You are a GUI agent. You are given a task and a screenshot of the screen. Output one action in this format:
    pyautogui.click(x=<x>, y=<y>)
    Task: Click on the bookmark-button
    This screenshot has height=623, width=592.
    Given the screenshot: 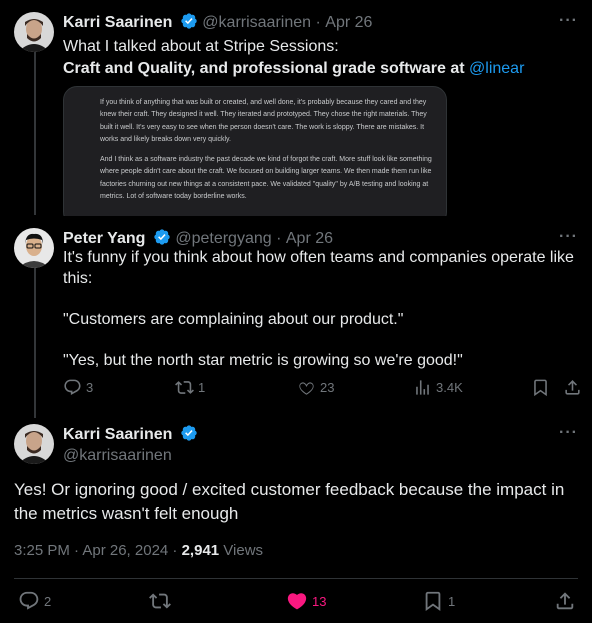 What is the action you would take?
    pyautogui.click(x=540, y=387)
    